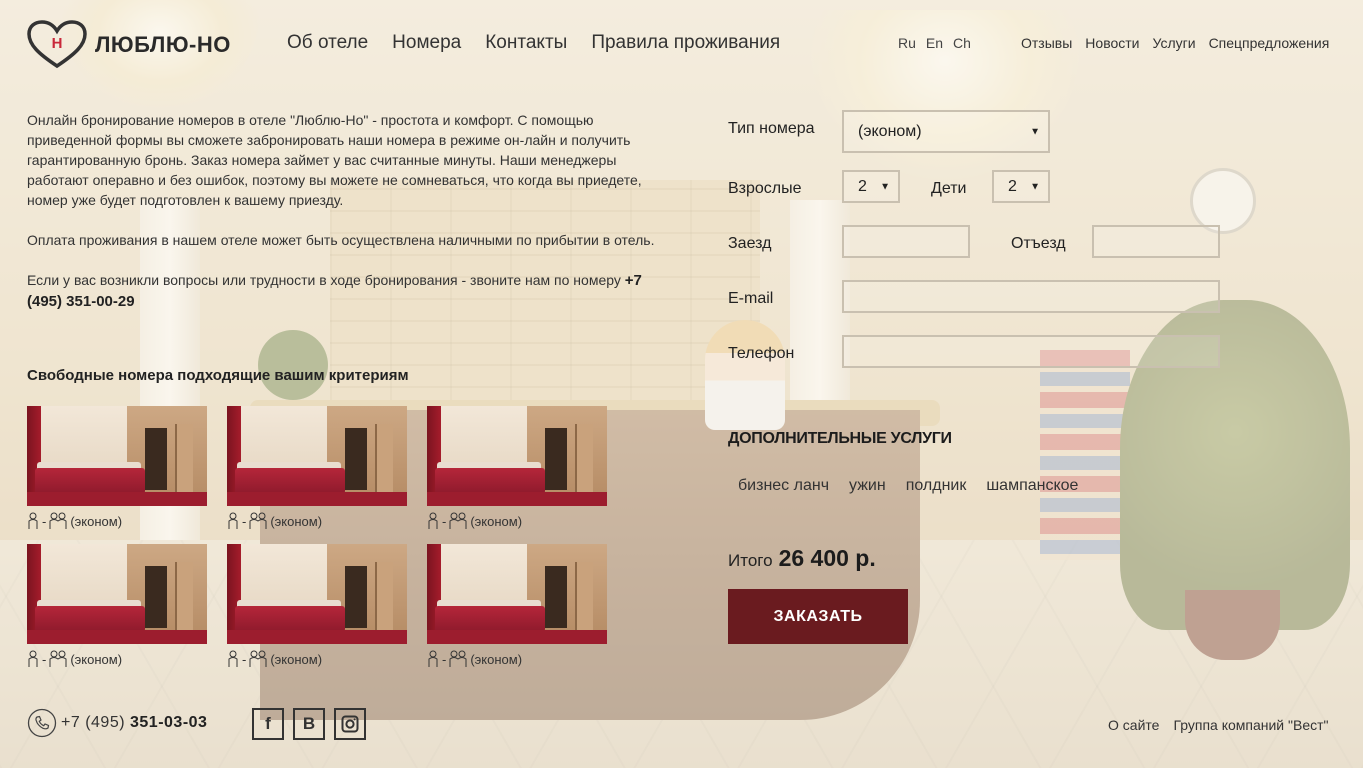 This screenshot has height=768, width=1363. Describe the element at coordinates (946, 131) in the screenshot. I see `room-type-select: (эконом) ▼` at that location.